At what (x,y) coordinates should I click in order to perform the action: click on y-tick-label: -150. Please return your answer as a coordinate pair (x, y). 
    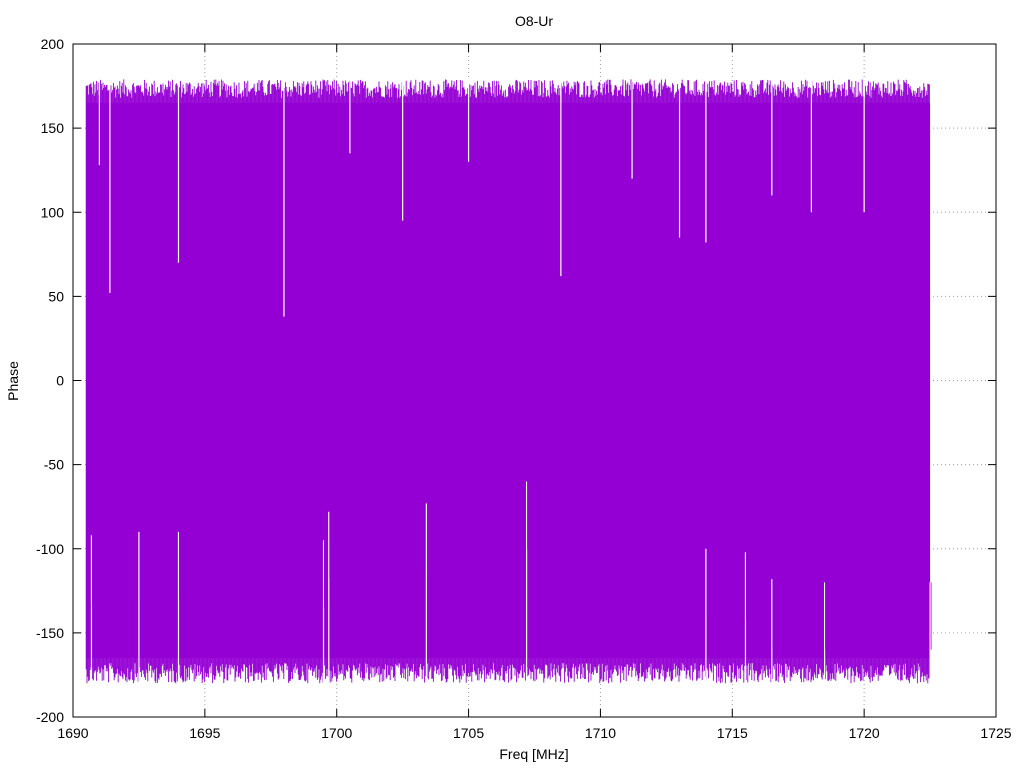
    Looking at the image, I should click on (50, 633).